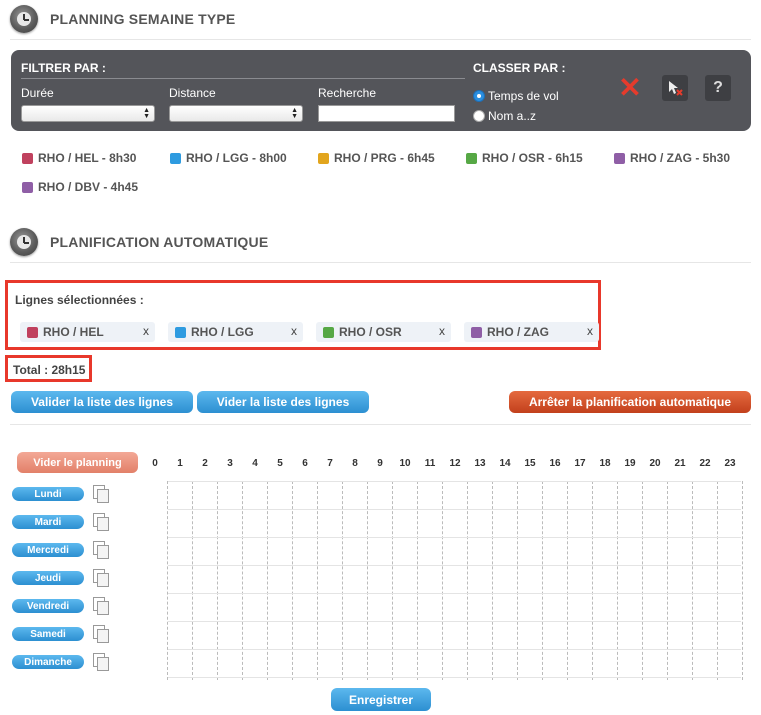  What do you see at coordinates (386, 113) in the screenshot?
I see `recherche-input` at bounding box center [386, 113].